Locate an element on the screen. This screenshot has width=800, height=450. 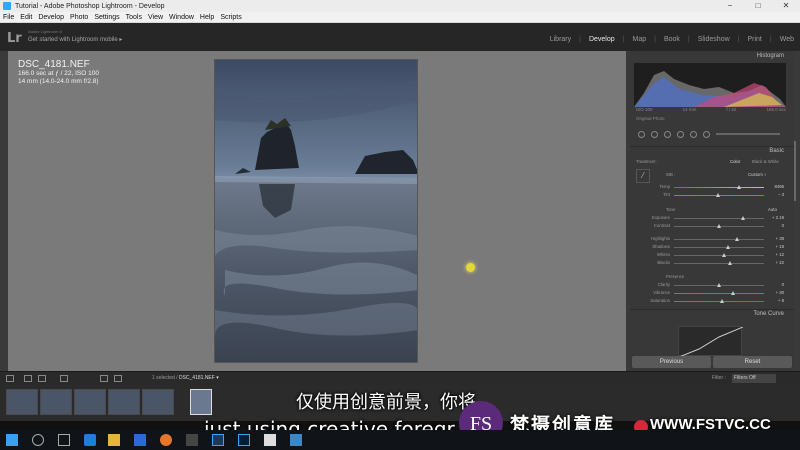
module-web: Web is located at coordinates (787, 39).